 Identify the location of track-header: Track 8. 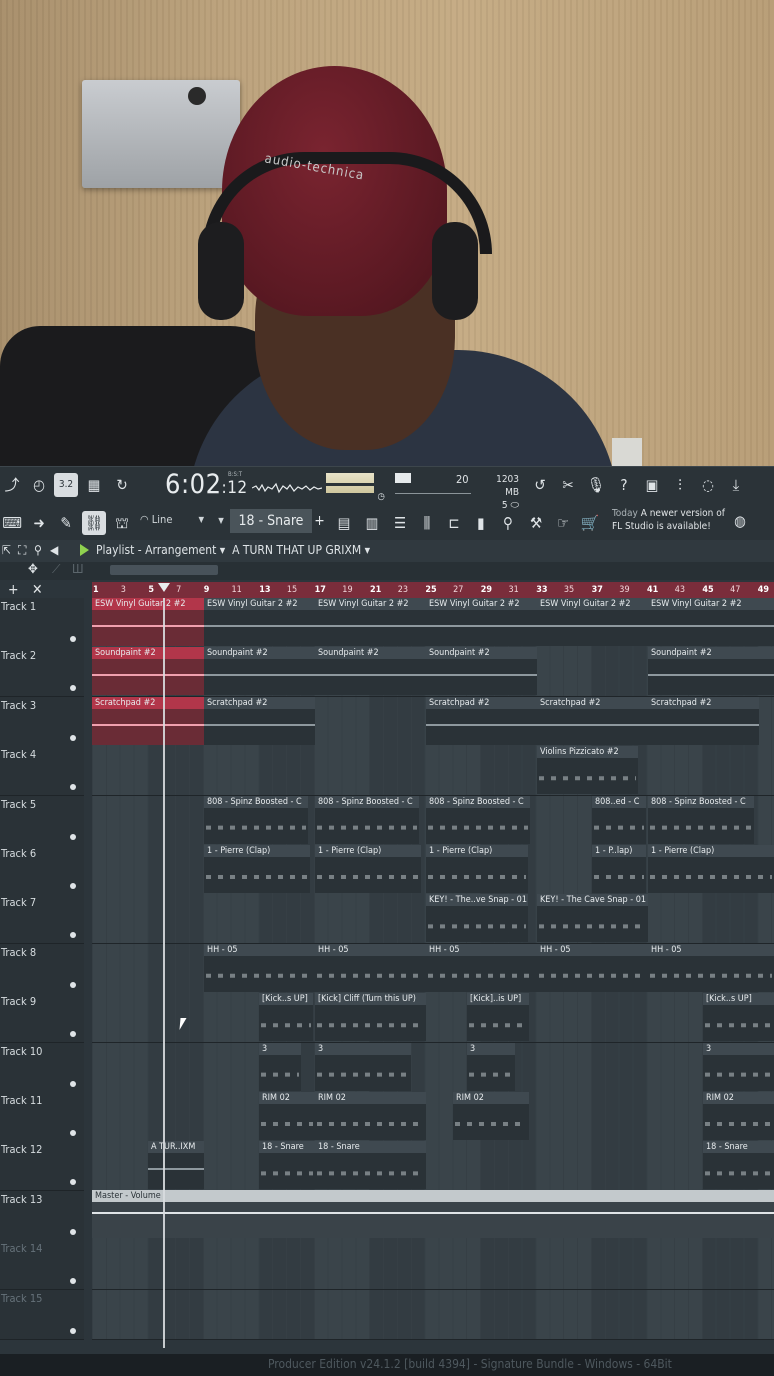
(42, 968).